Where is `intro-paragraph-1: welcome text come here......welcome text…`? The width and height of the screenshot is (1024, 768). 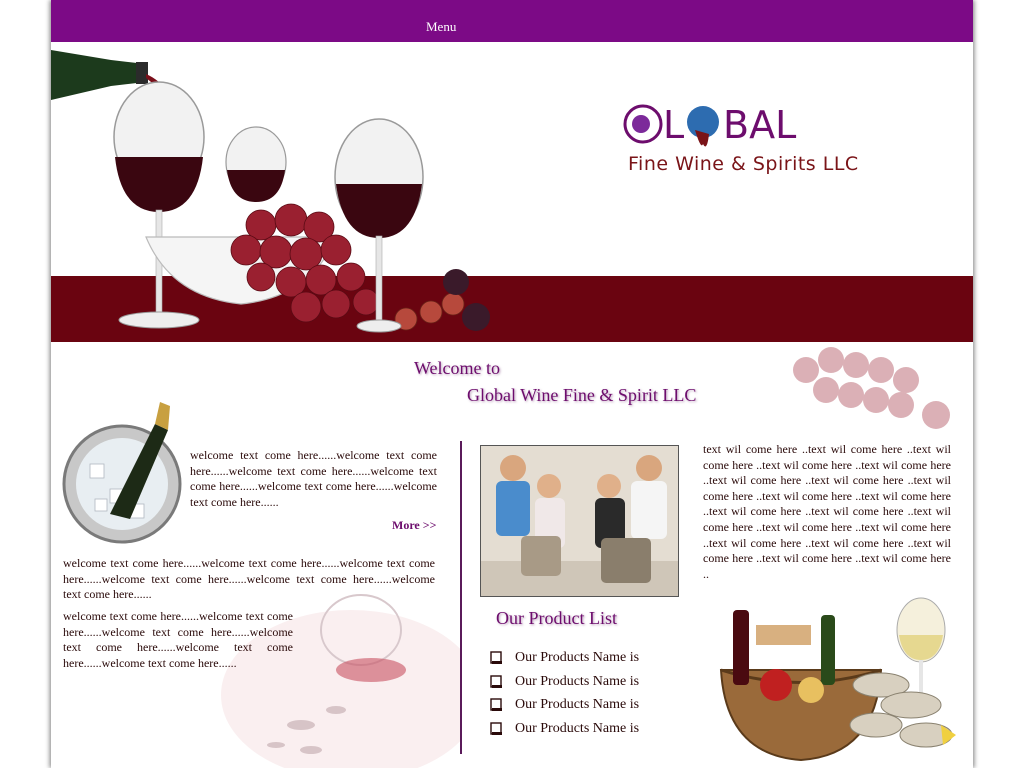
intro-paragraph-1: welcome text come here......welcome text… is located at coordinates (313, 478).